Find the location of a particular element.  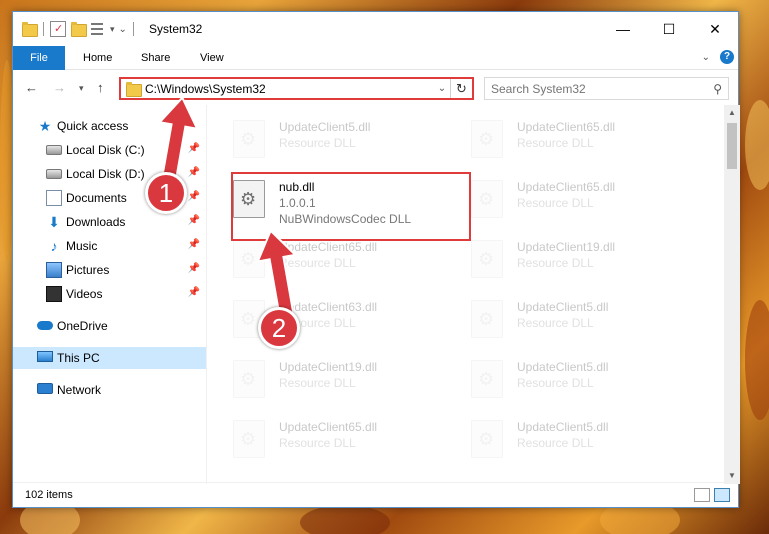

maximize-button: ☐ is located at coordinates (669, 29).